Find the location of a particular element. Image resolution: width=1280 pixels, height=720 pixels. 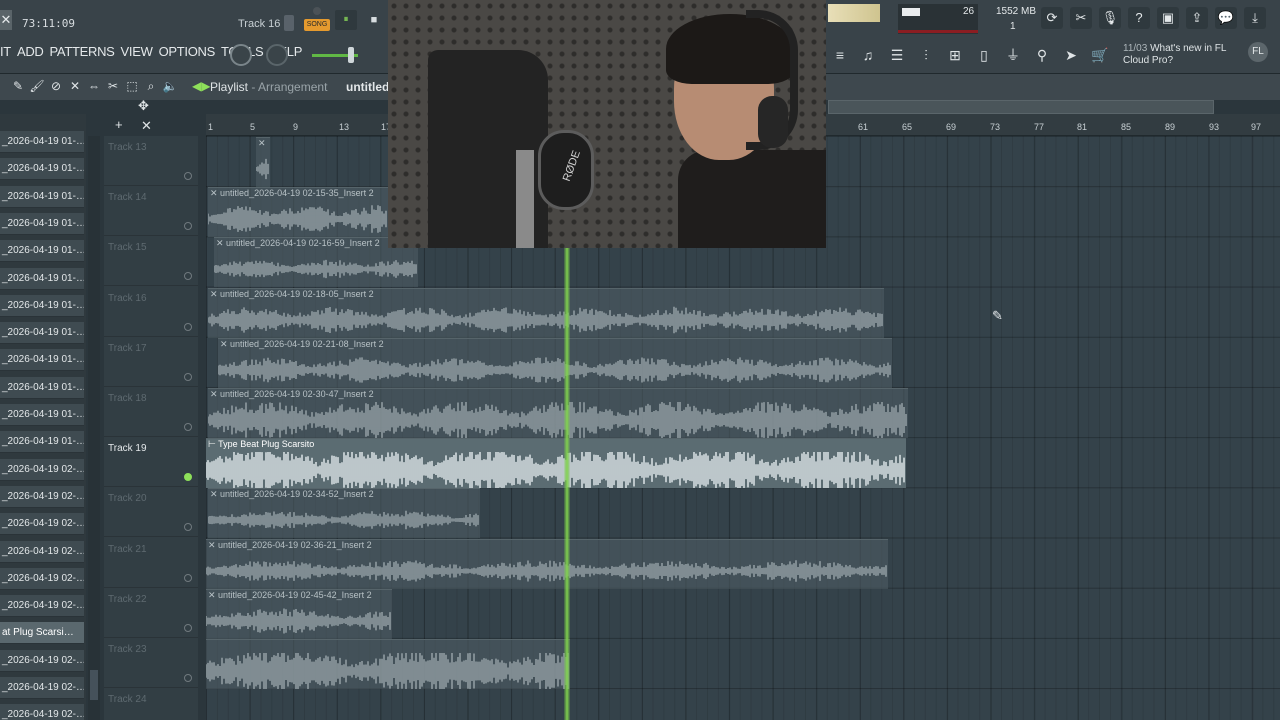

audio-clip: ✕ untitled_2026-04-19 02-36-21_Insert 2 is located at coordinates (547, 563).